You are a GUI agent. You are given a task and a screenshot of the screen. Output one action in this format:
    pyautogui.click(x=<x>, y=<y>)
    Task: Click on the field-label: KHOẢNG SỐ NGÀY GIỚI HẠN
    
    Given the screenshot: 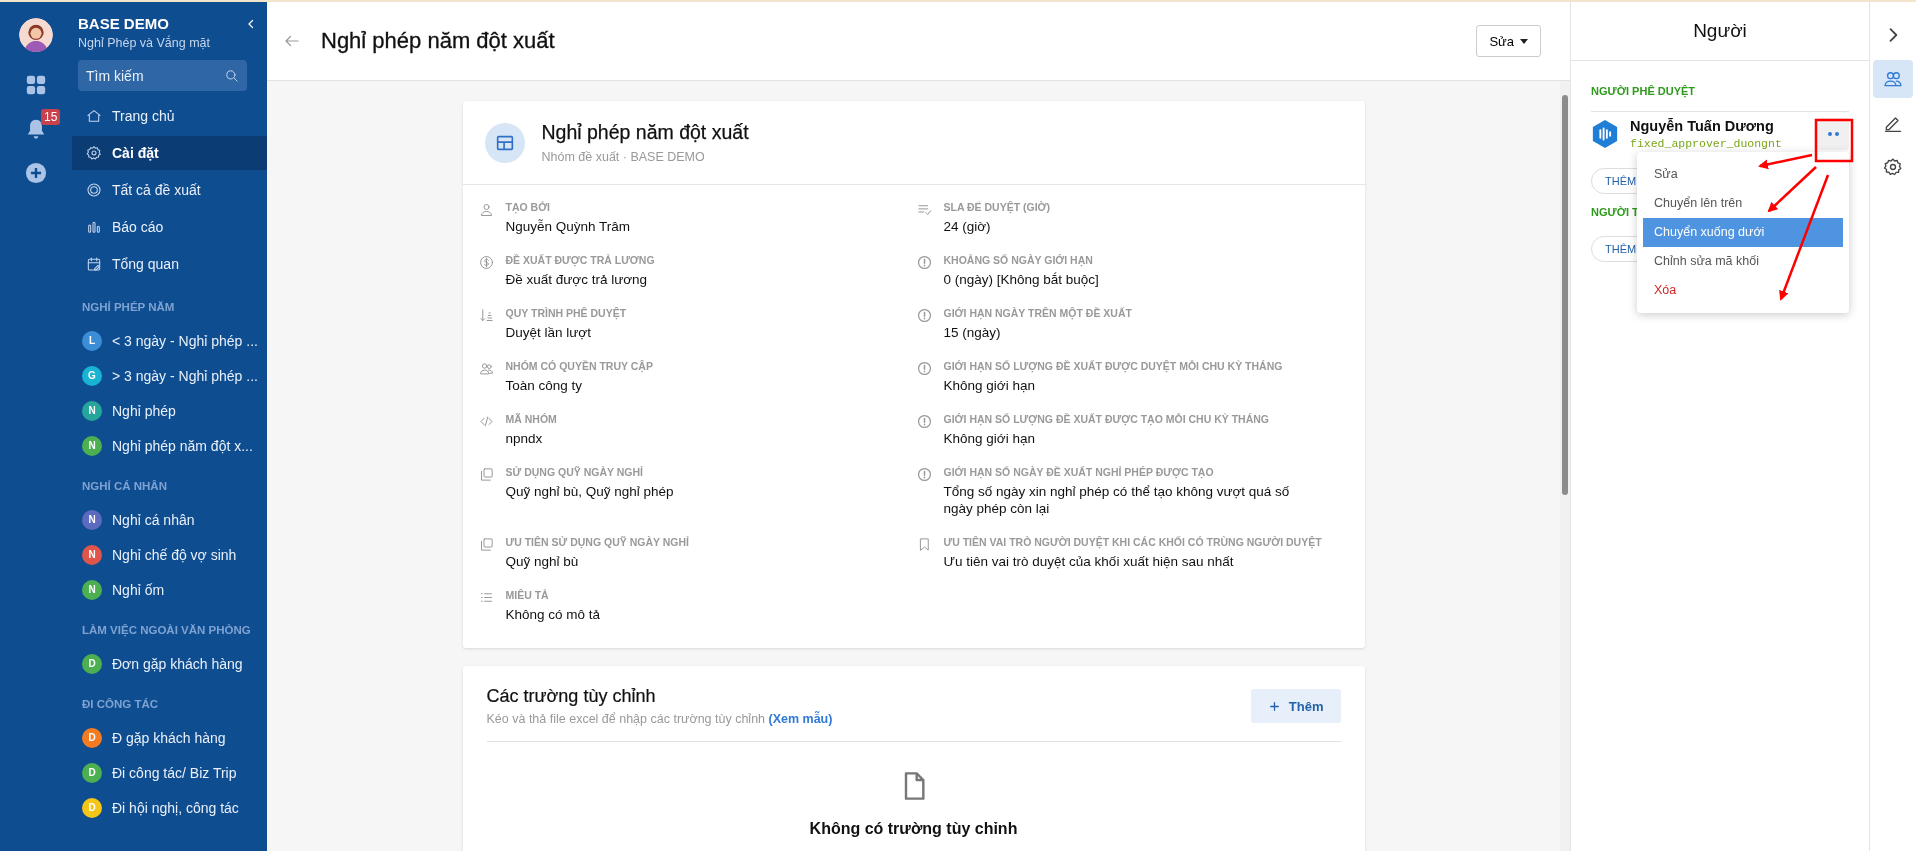 What is the action you would take?
    pyautogui.click(x=1018, y=260)
    